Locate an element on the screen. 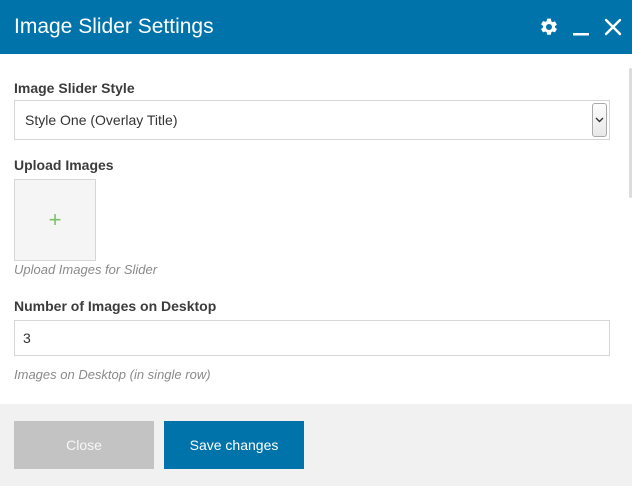  desktop-count-hint: Images on Desktop (in single row) is located at coordinates (112, 374).